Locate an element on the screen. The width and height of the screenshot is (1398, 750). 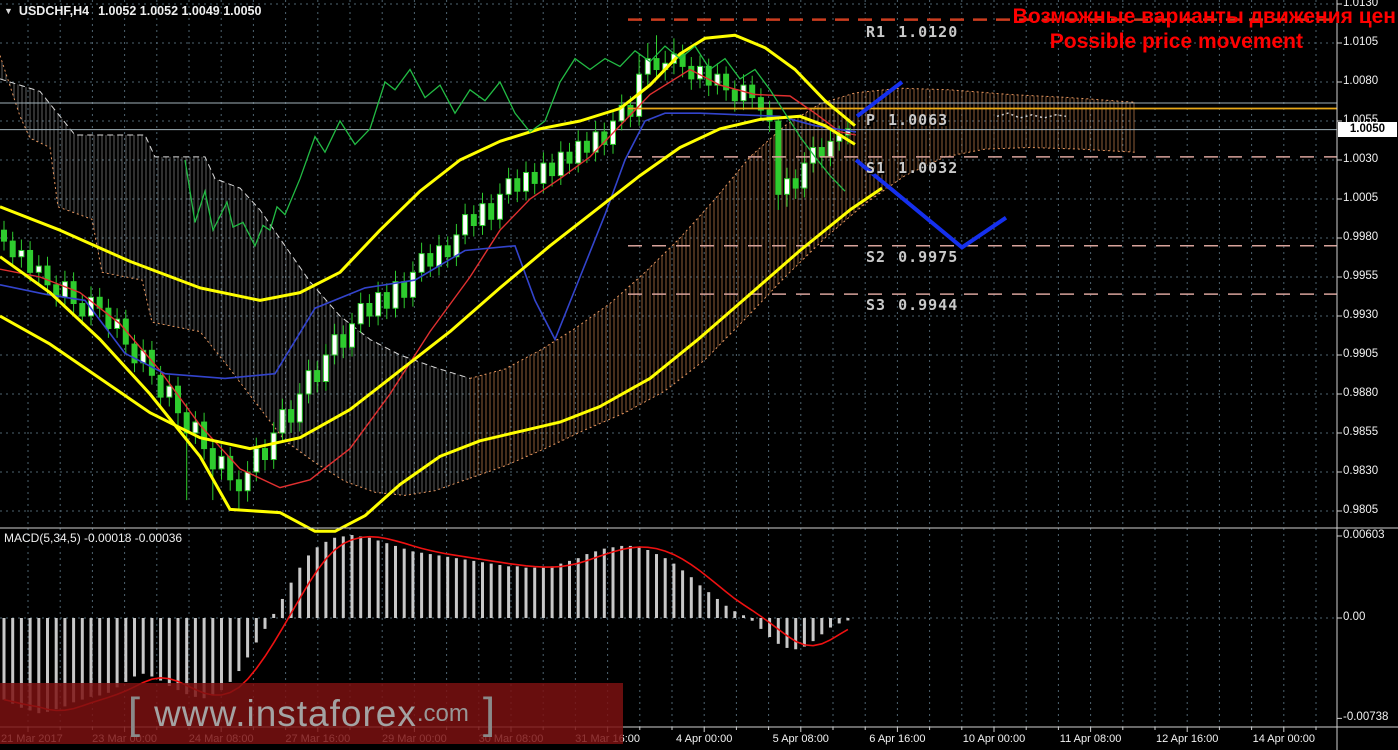
pivot-label-r1: R1 1.0120 is located at coordinates (912, 32).